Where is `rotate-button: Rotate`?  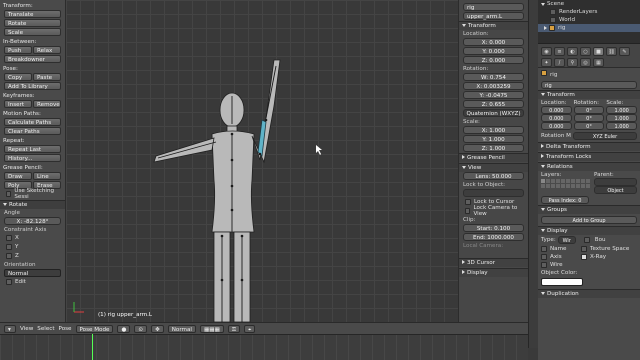 rotate-button: Rotate is located at coordinates (32, 23).